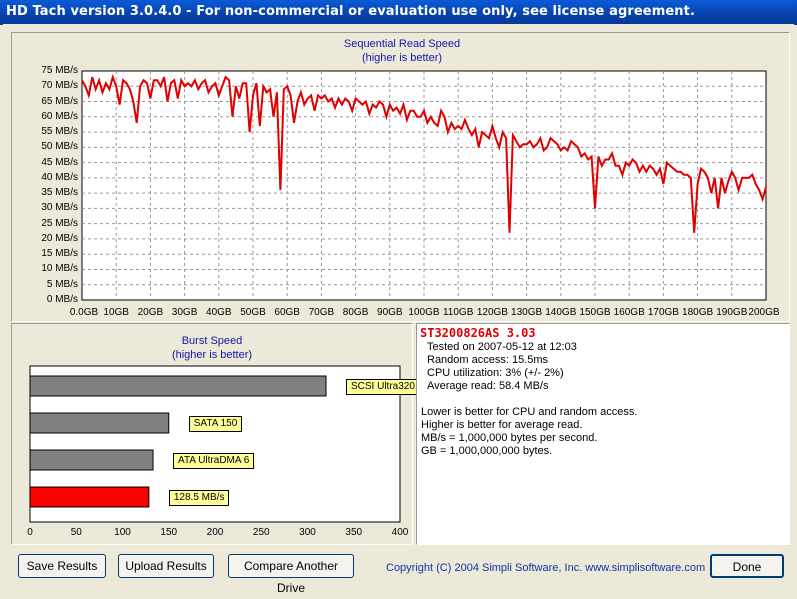  Describe the element at coordinates (214, 461) in the screenshot. I see `burst-bar-label: ATA UltraDMA 6` at that location.